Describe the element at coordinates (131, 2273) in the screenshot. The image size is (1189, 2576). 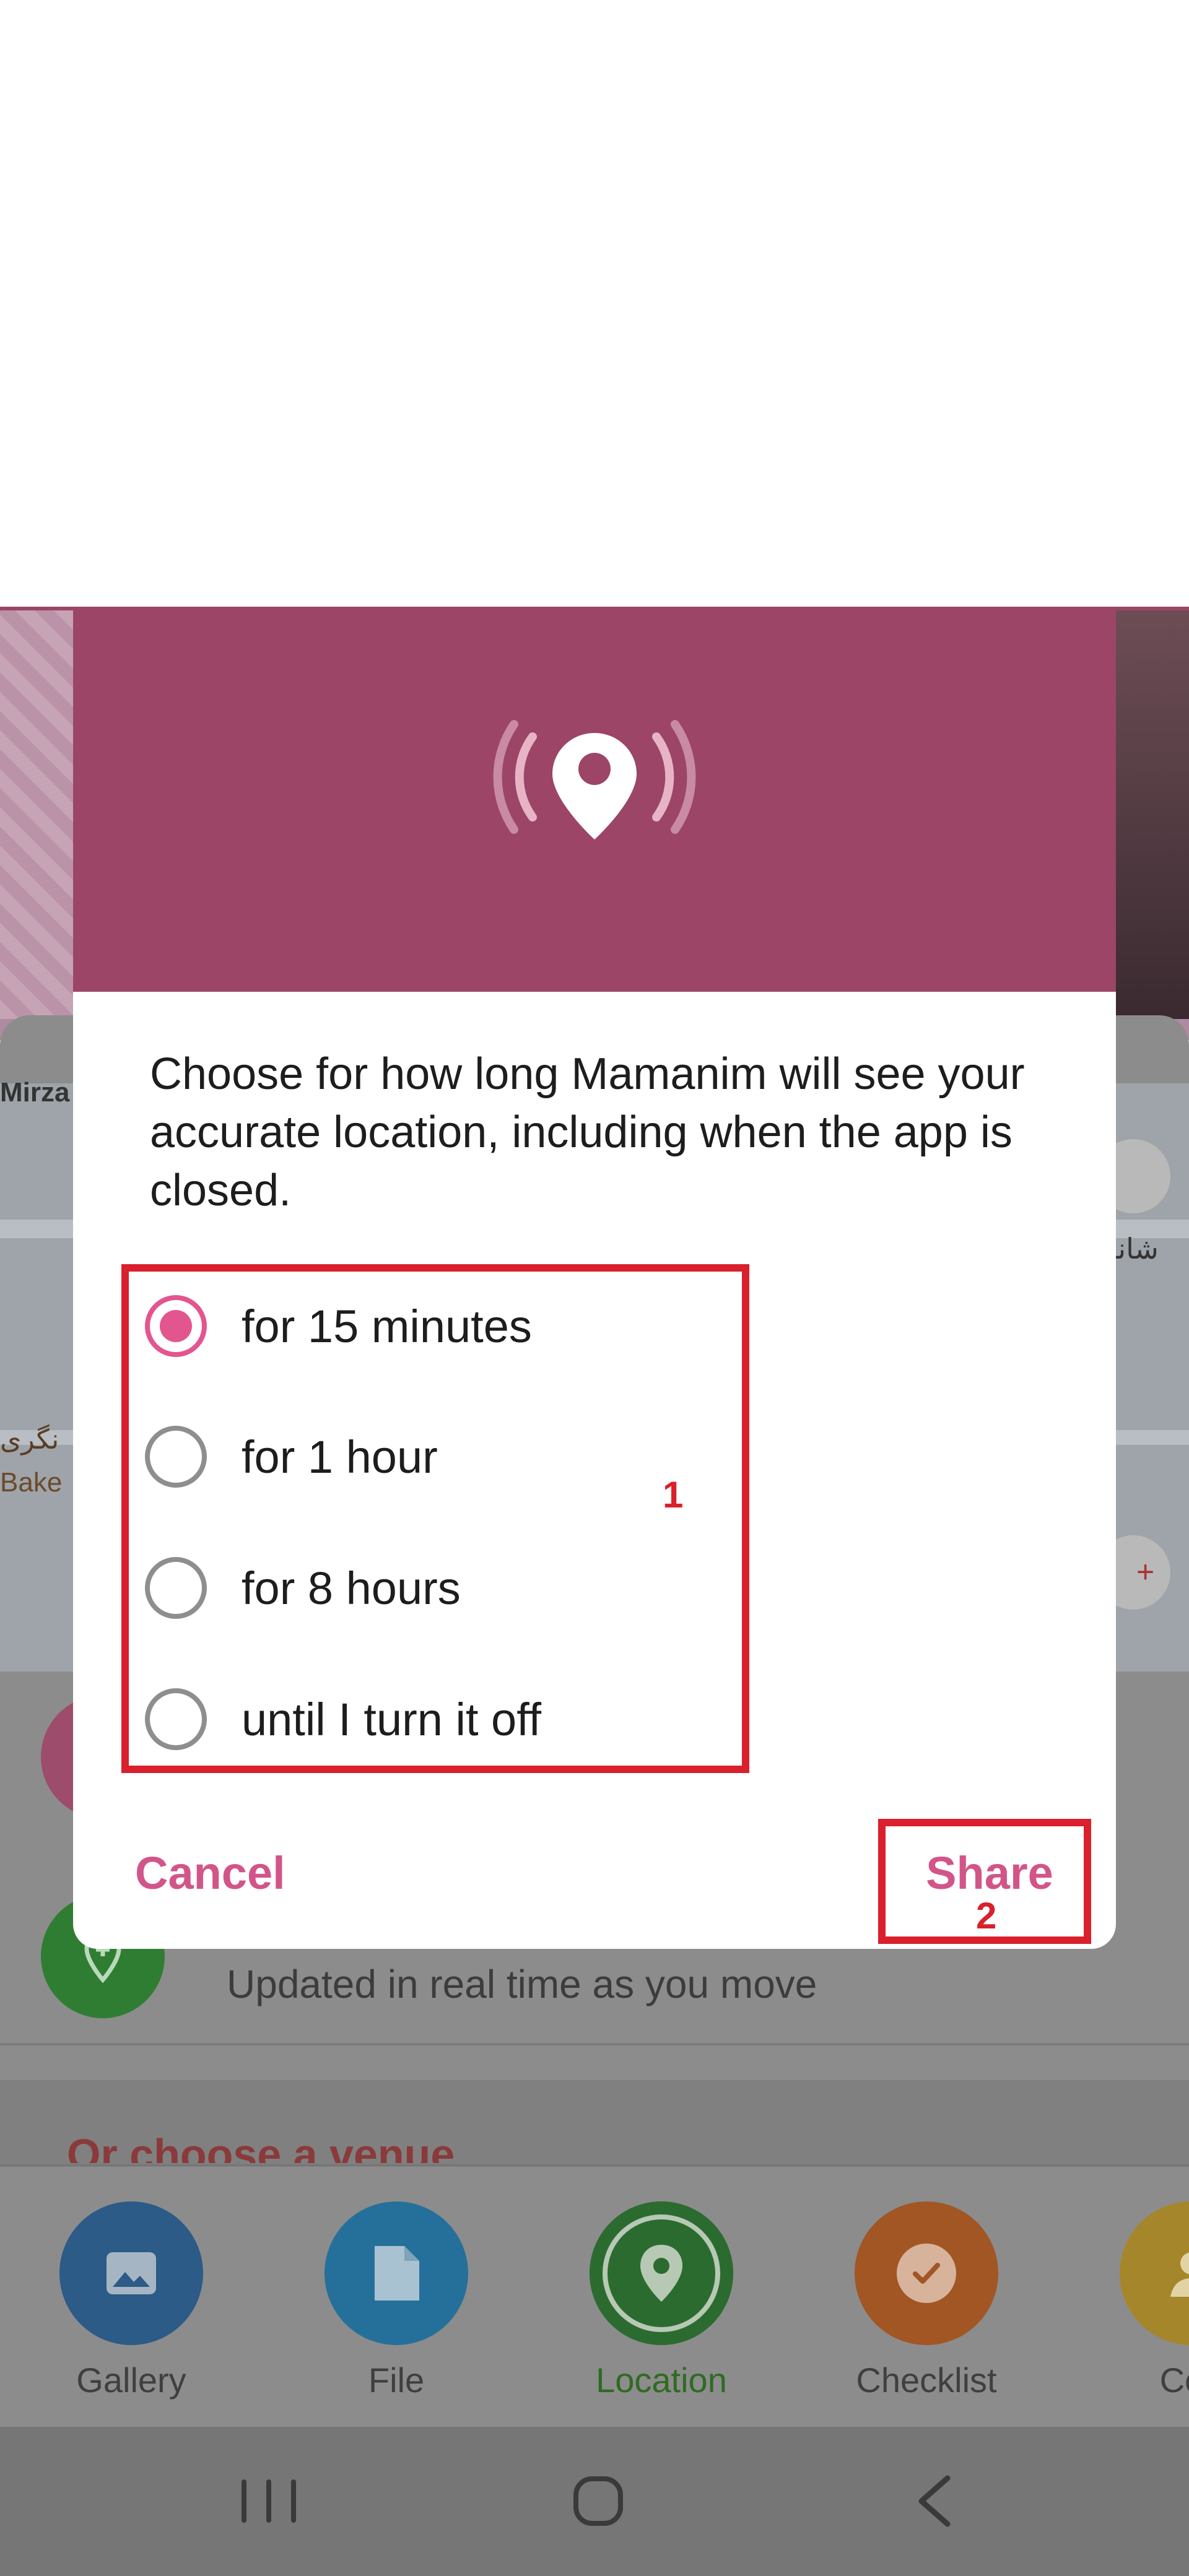
I see `image-icon` at that location.